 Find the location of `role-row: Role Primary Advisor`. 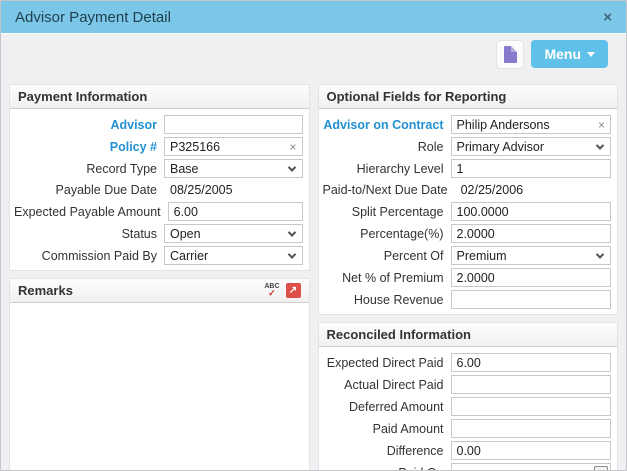

role-row: Role Primary Advisor is located at coordinates (468, 146).